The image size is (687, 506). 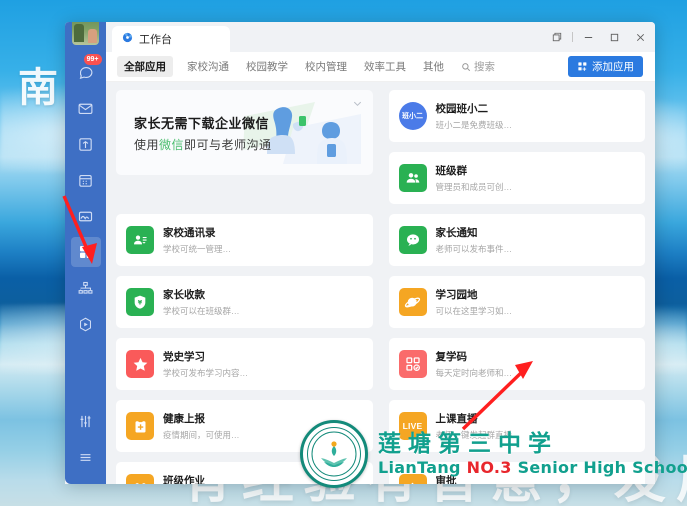 What do you see at coordinates (208, 66) in the screenshot?
I see `tab-home-school: 家校沟通` at bounding box center [208, 66].